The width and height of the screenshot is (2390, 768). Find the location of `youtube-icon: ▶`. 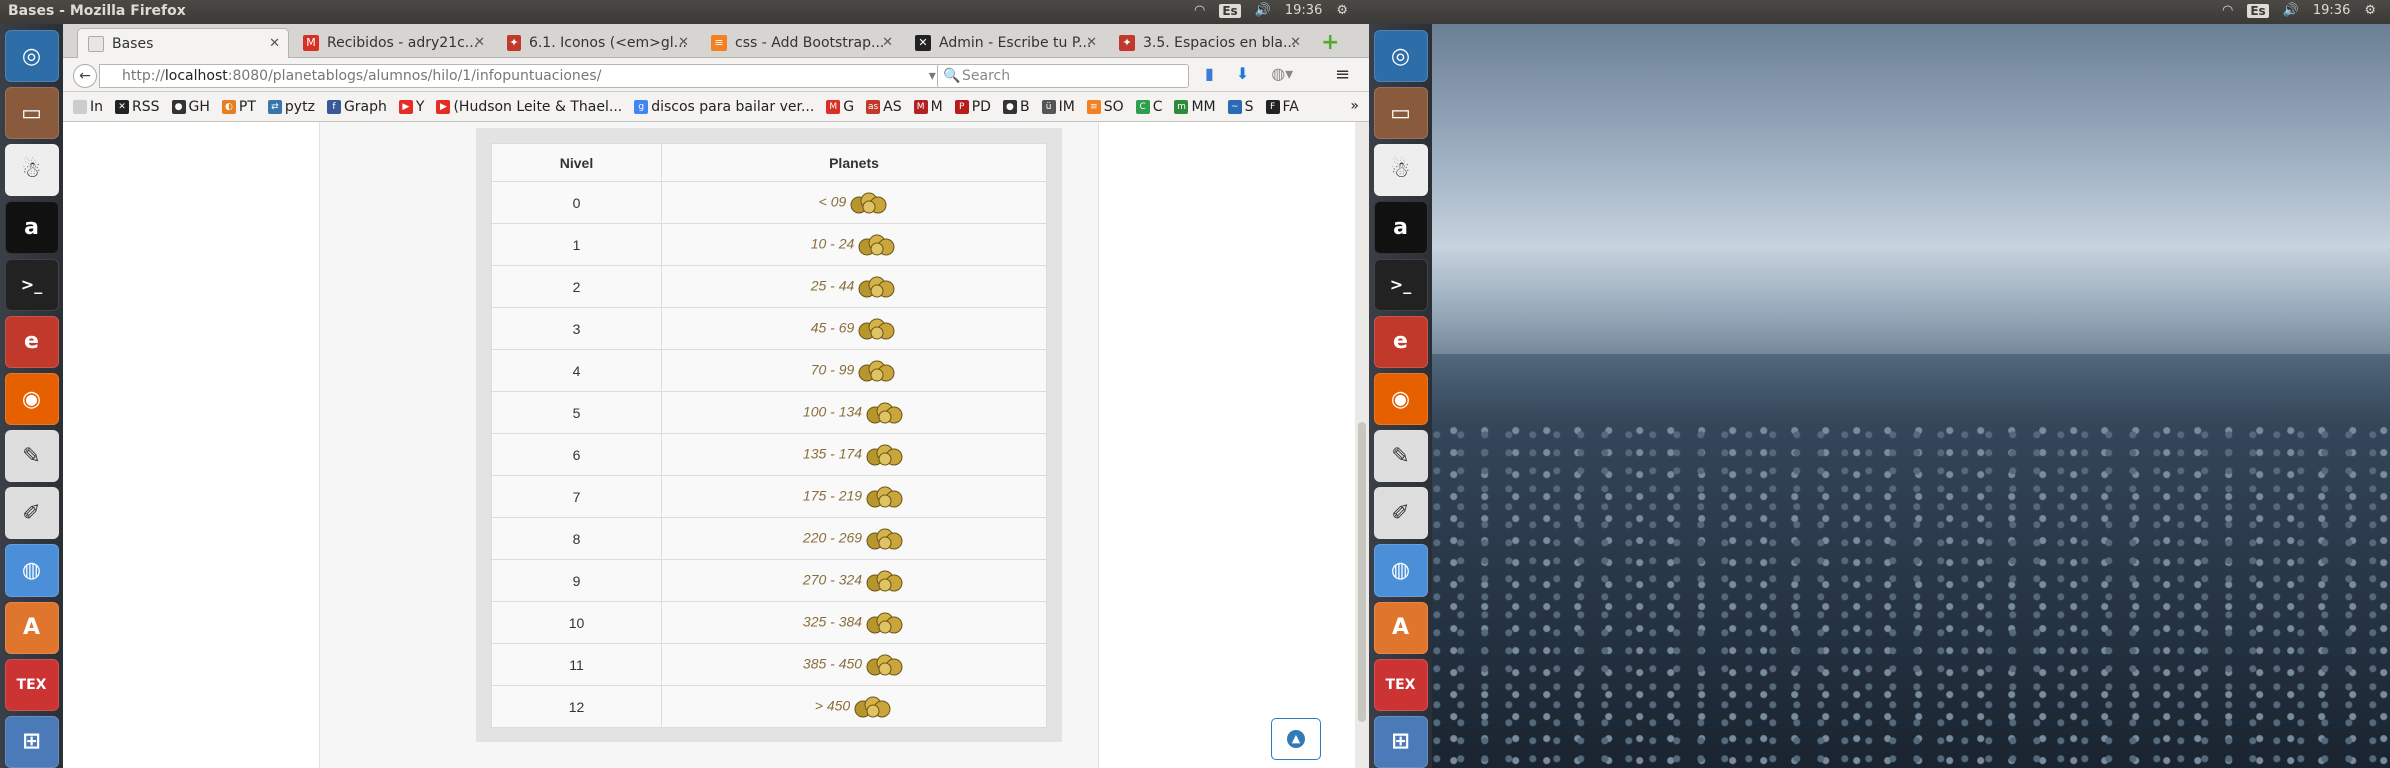

youtube-icon: ▶ is located at coordinates (405, 106).